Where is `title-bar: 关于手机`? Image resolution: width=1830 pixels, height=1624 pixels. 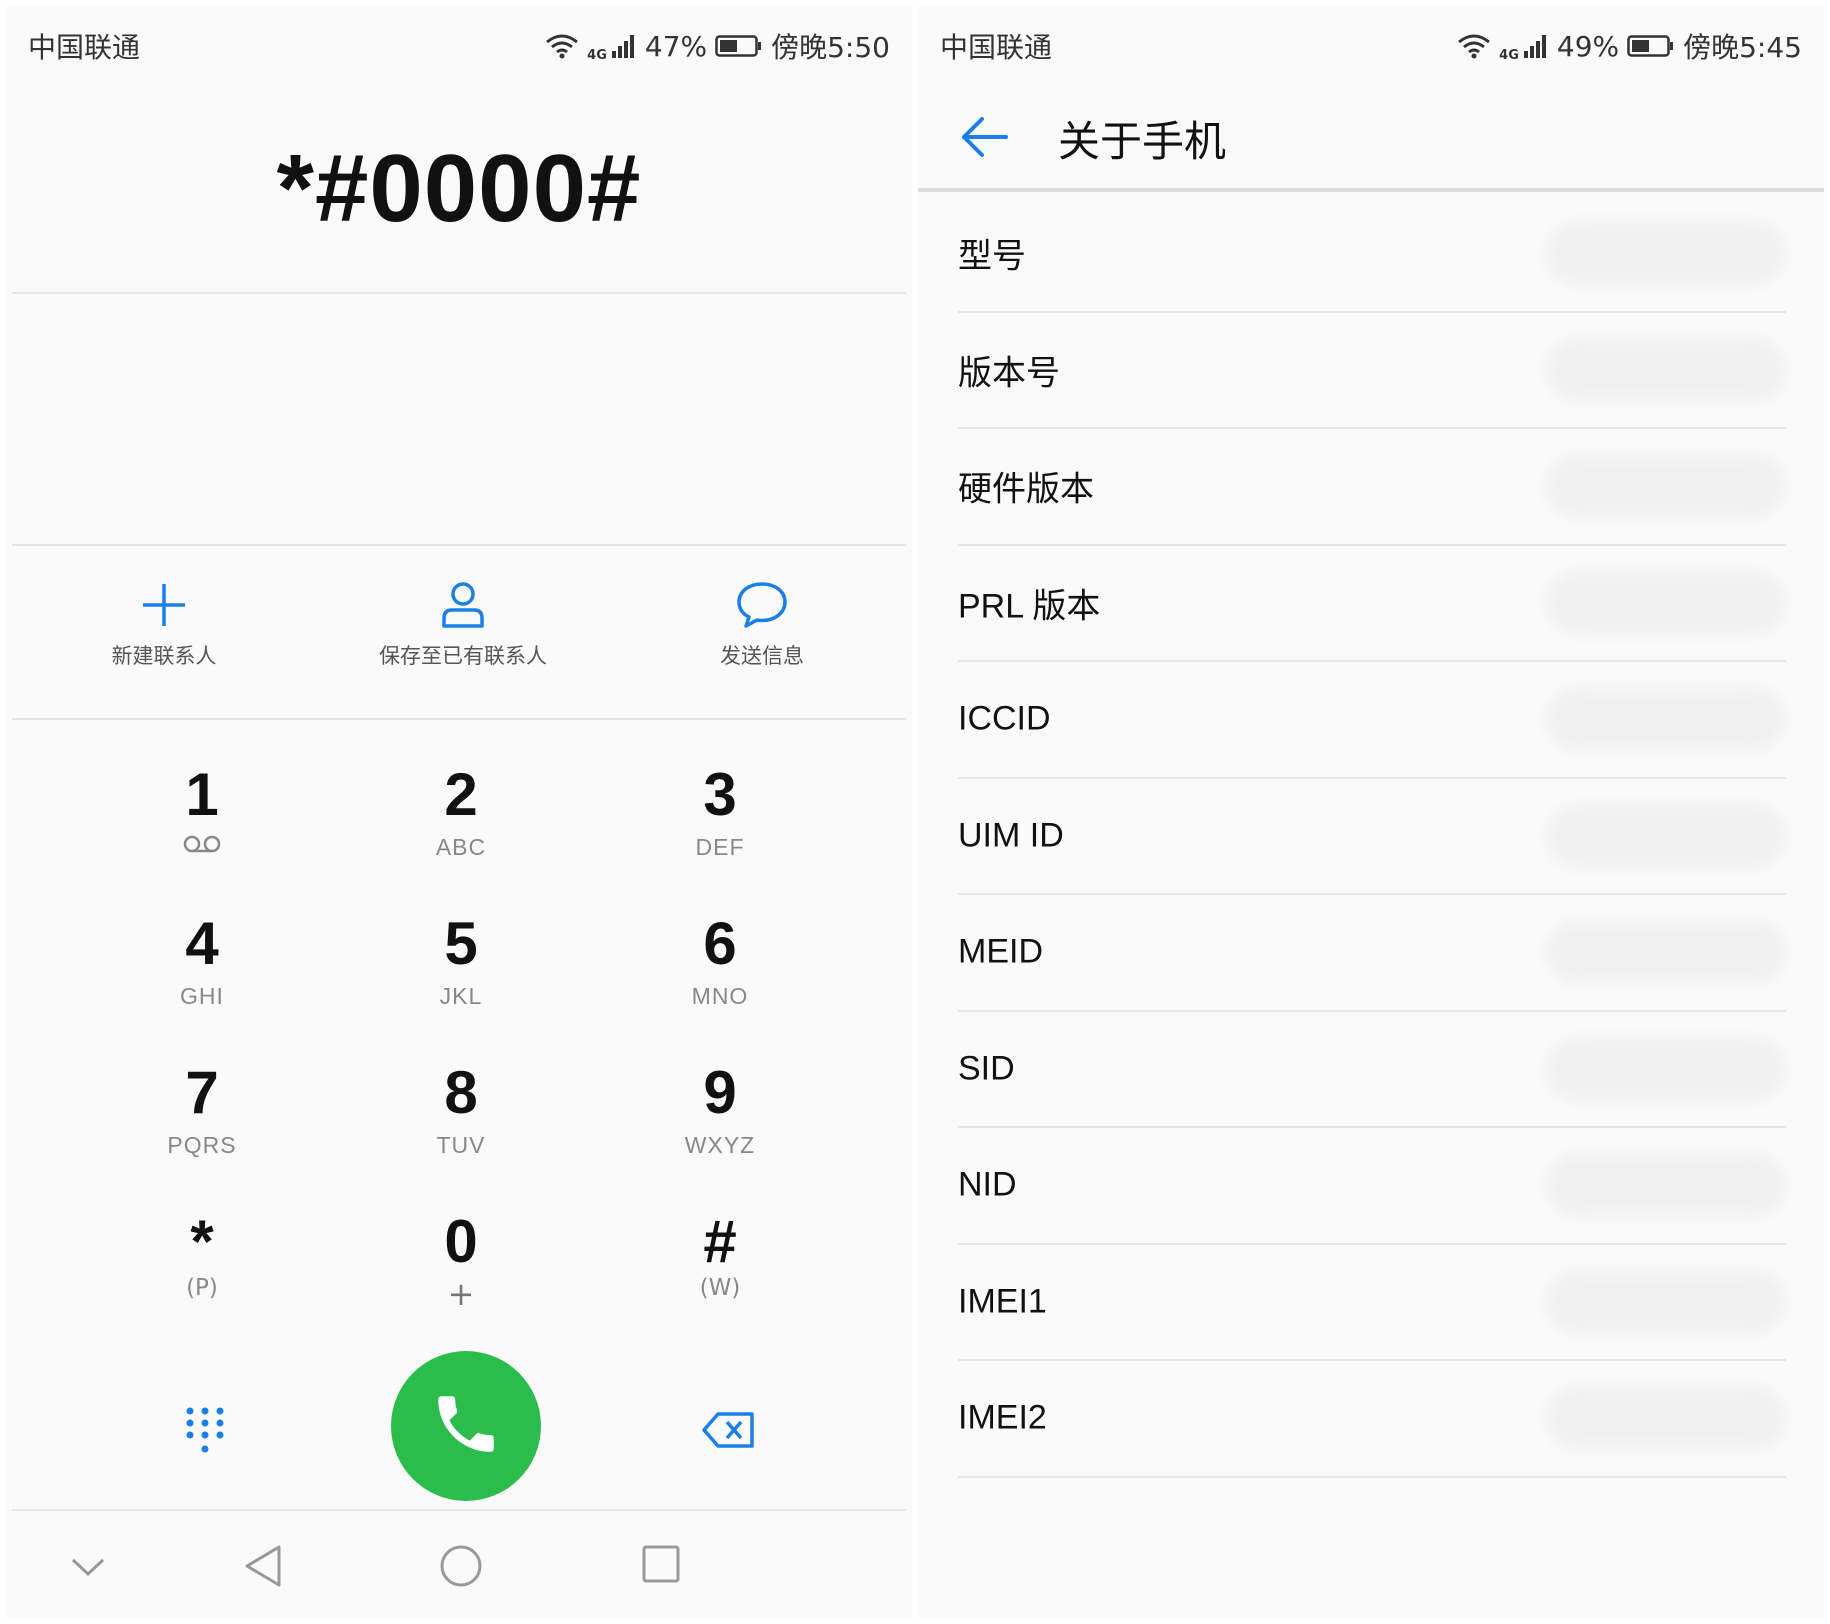
title-bar: 关于手机 is located at coordinates (1371, 139).